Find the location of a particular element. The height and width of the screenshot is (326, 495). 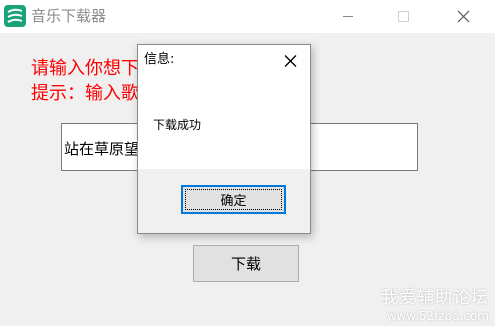

maximize-icon is located at coordinates (403, 16).